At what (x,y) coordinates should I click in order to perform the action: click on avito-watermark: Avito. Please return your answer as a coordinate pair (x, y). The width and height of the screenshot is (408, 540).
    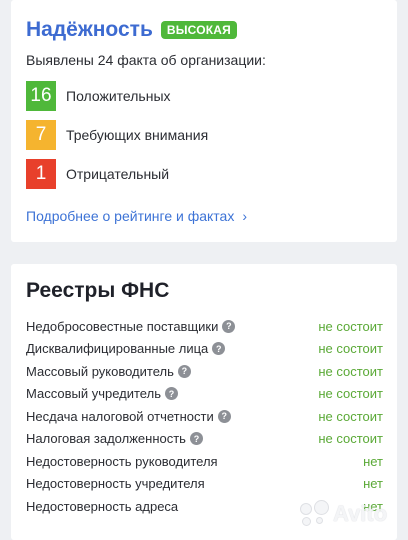
    Looking at the image, I should click on (343, 514).